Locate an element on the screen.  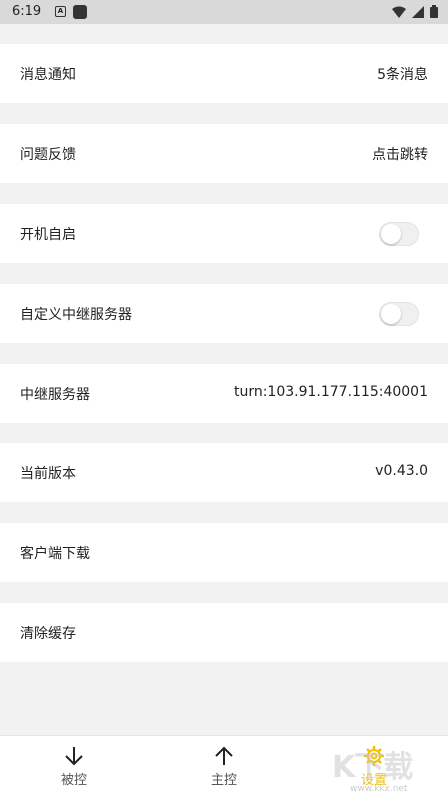
status-time: 6:19 is located at coordinates (27, 11).